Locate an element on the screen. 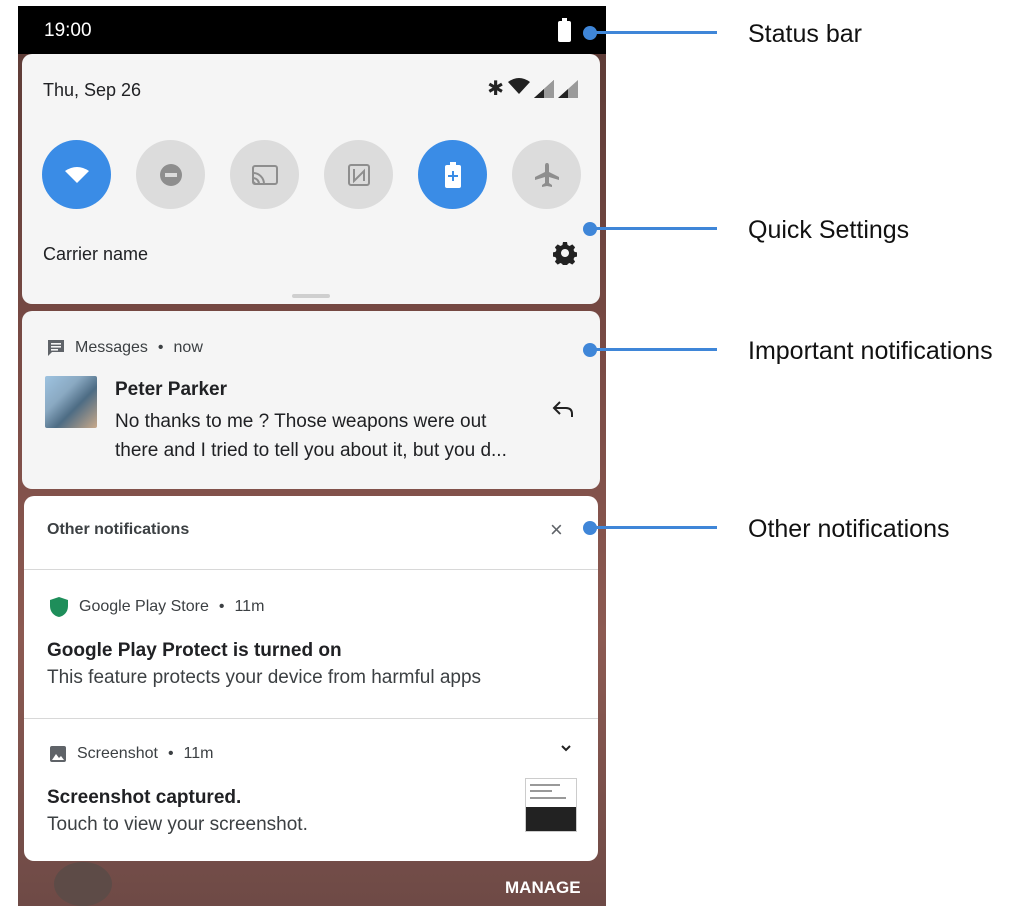 This screenshot has height=906, width=1035. annotation-other: Other notifications is located at coordinates (849, 529).